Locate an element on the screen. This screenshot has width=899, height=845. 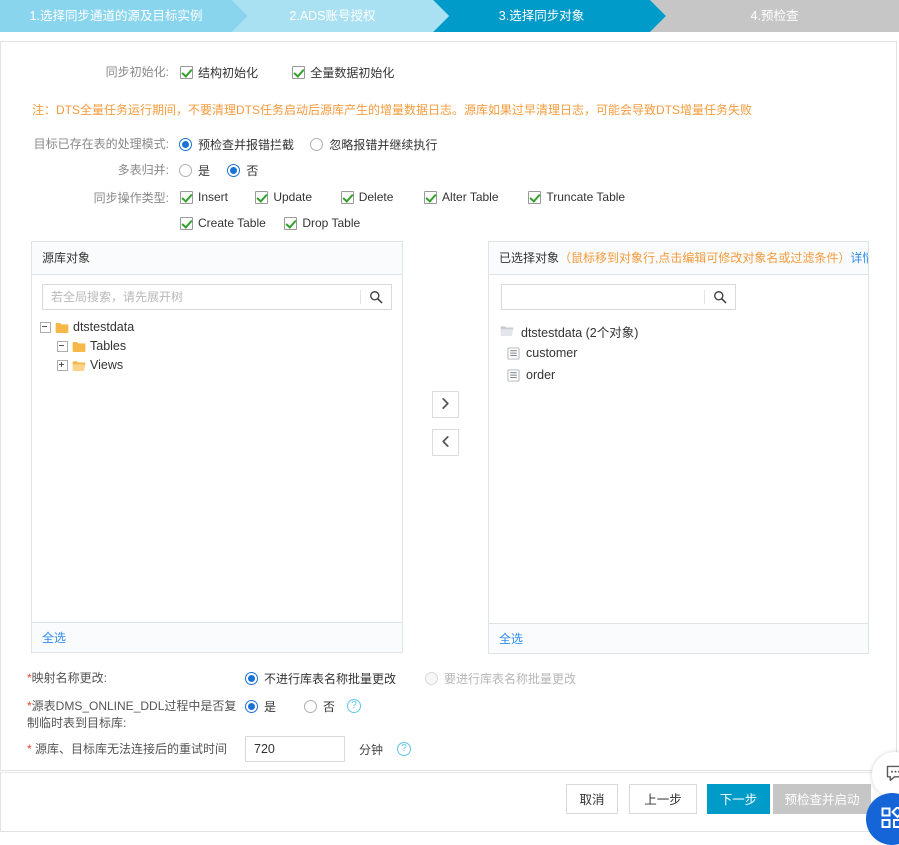
checkbox-op-insert-label: Insert is located at coordinates (213, 197).